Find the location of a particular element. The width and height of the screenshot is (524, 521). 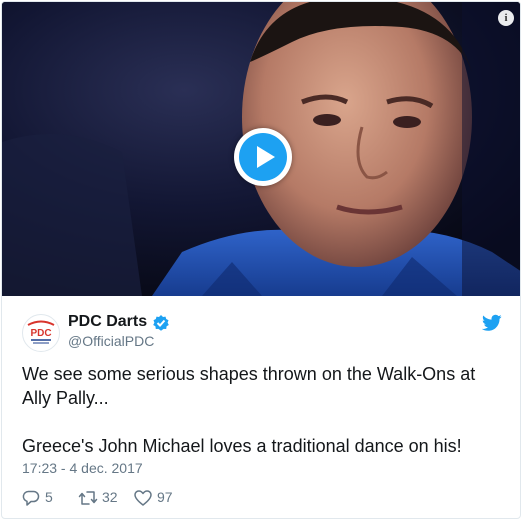

verified-badge-icon is located at coordinates (161, 323).